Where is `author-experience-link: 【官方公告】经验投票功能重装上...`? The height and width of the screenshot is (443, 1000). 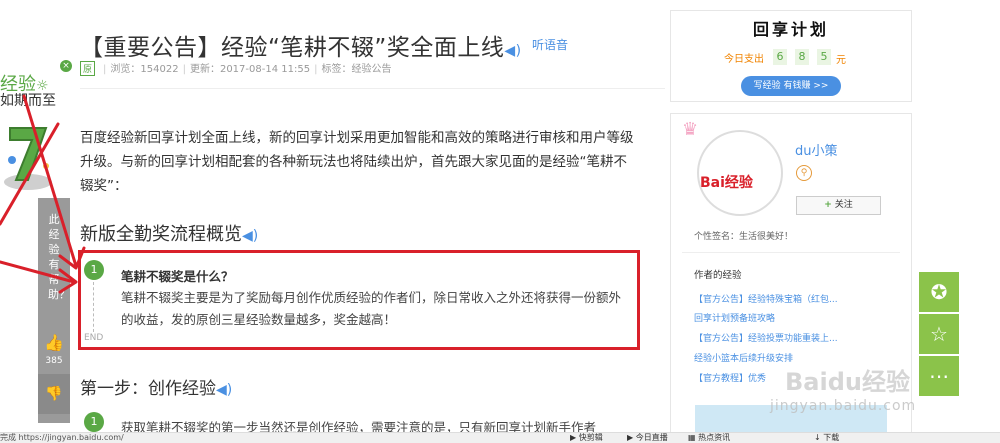 author-experience-link: 【官方公告】经验投票功能重装上... is located at coordinates (766, 337).